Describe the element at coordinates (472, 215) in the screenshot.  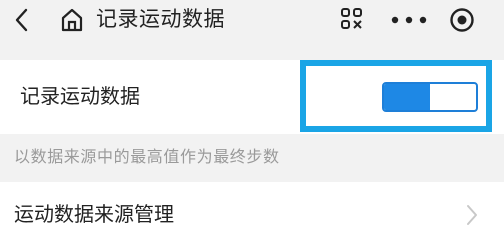
I see `chevron-right-icon` at that location.